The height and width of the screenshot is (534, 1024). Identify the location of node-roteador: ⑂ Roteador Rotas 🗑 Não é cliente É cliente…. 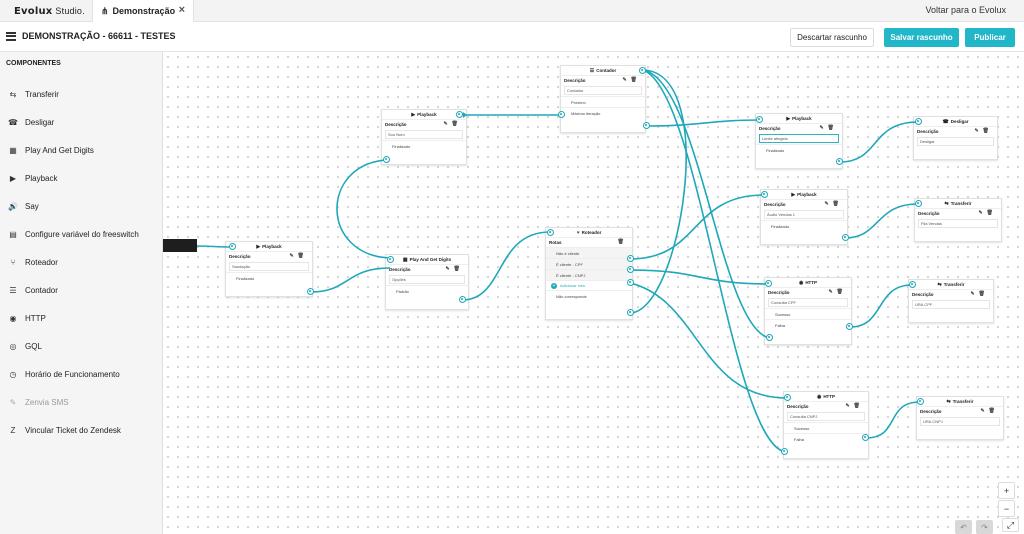
(589, 273).